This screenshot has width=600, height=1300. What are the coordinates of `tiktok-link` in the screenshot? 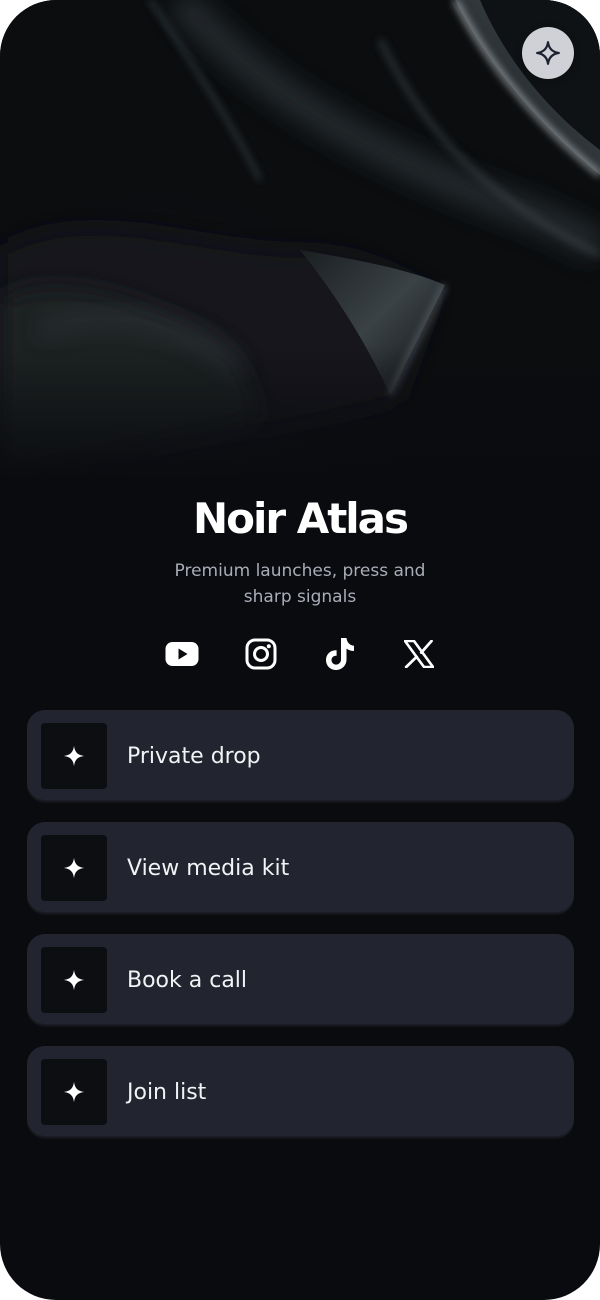 It's located at (340, 654).